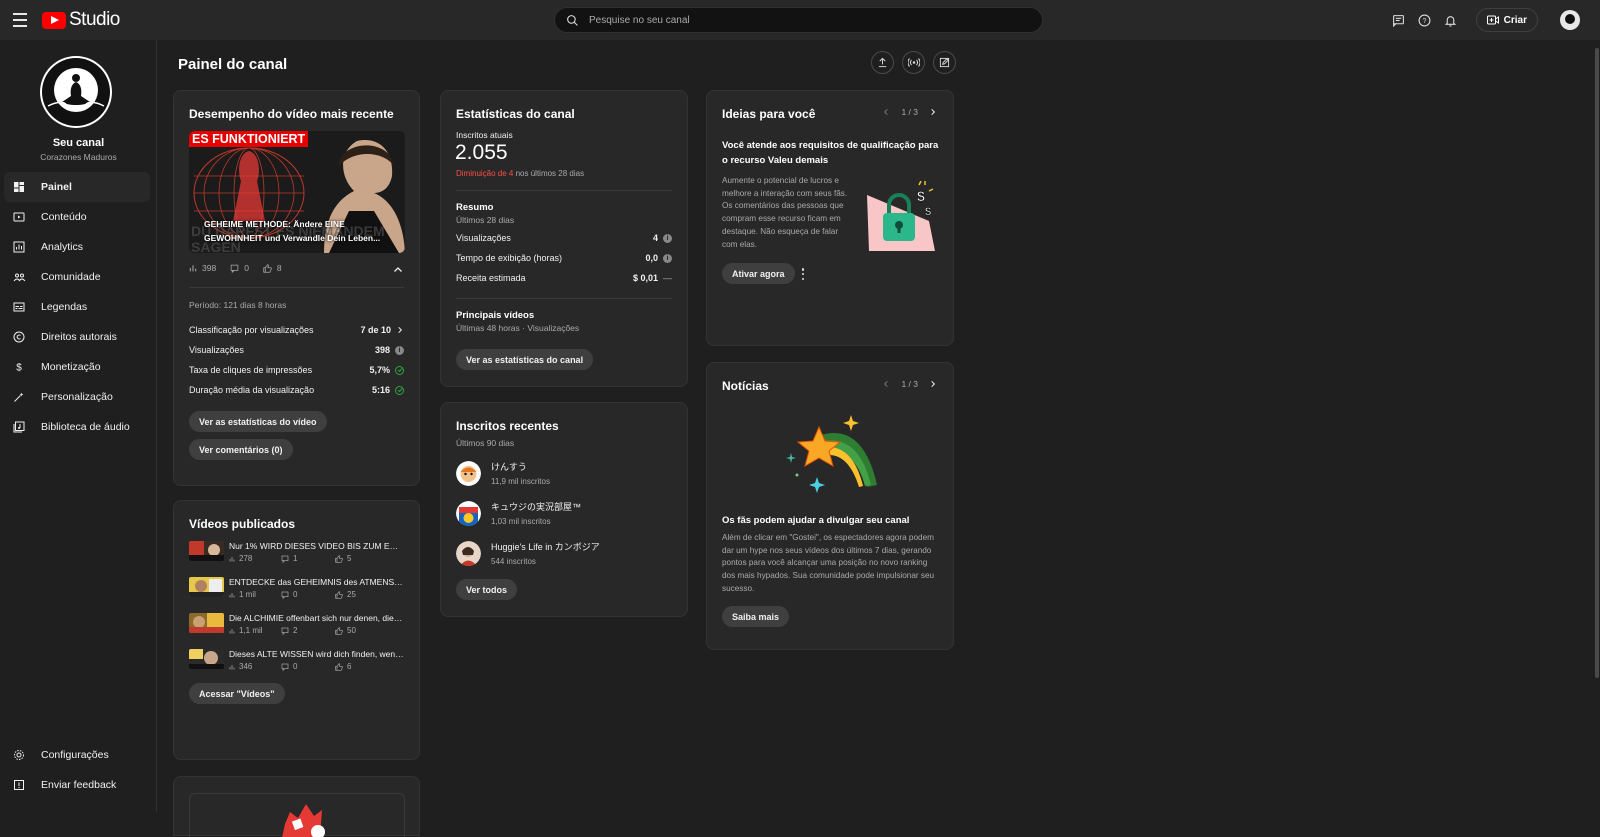 The width and height of the screenshot is (1600, 837). I want to click on row-label: Visualizações, so click(216, 350).